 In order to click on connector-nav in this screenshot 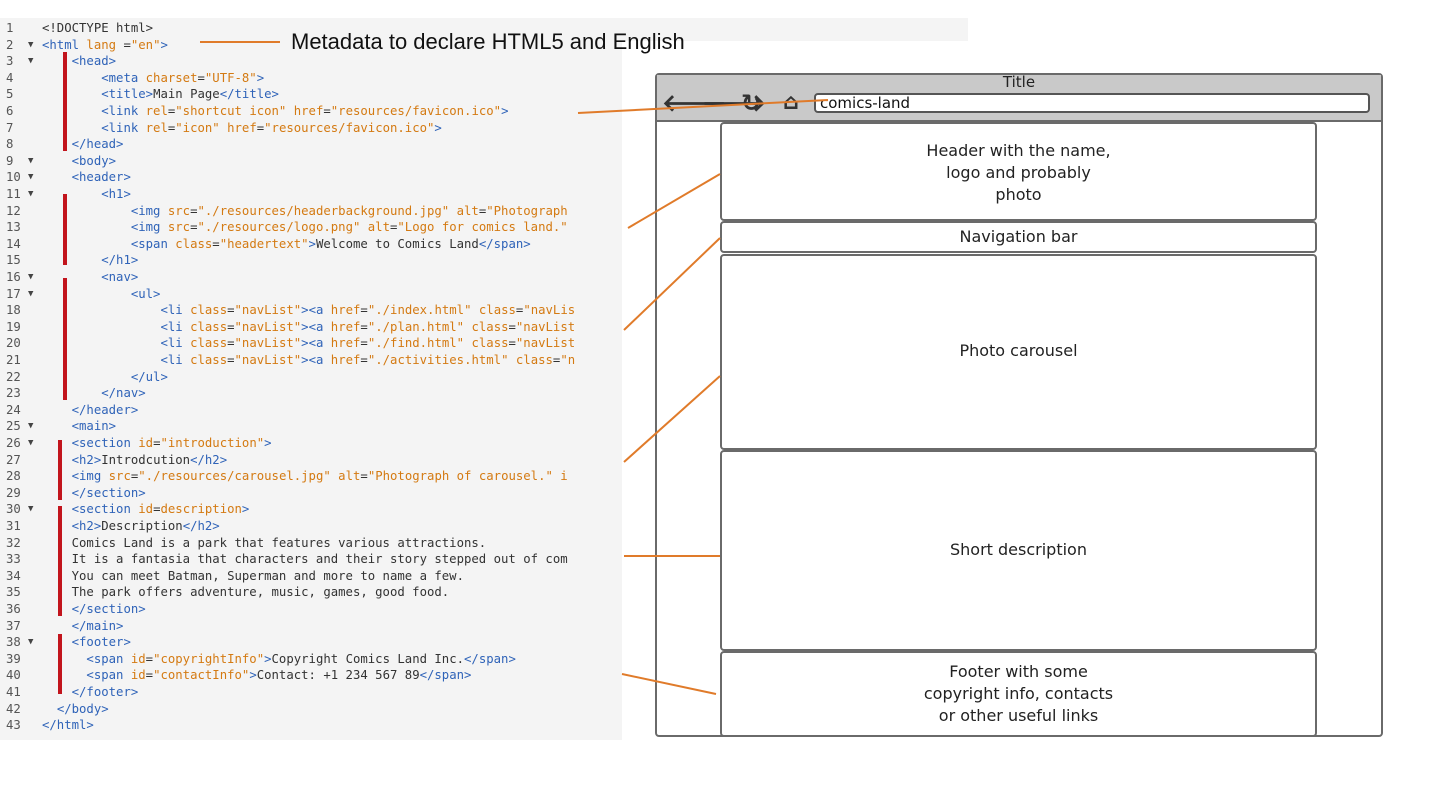, I will do `click(672, 284)`.